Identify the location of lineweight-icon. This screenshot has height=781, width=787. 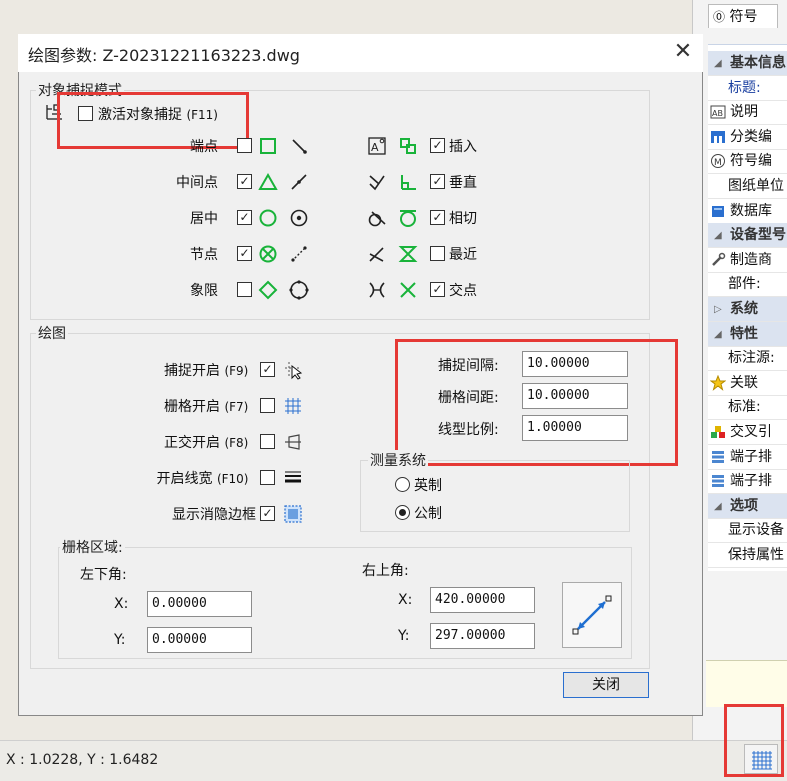
(293, 478).